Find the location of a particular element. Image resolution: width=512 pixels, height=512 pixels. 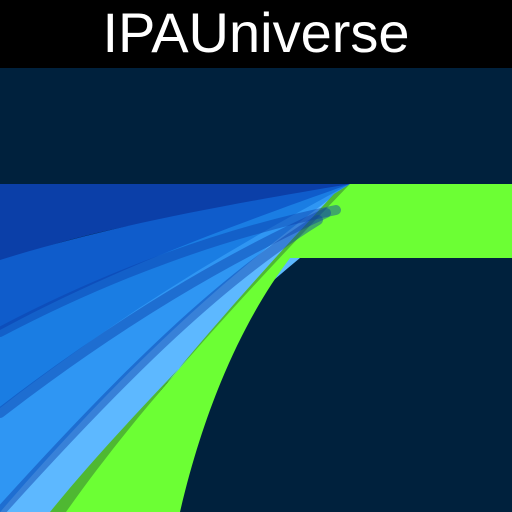

watermark-text: IPAUniverse is located at coordinates (256, 32).